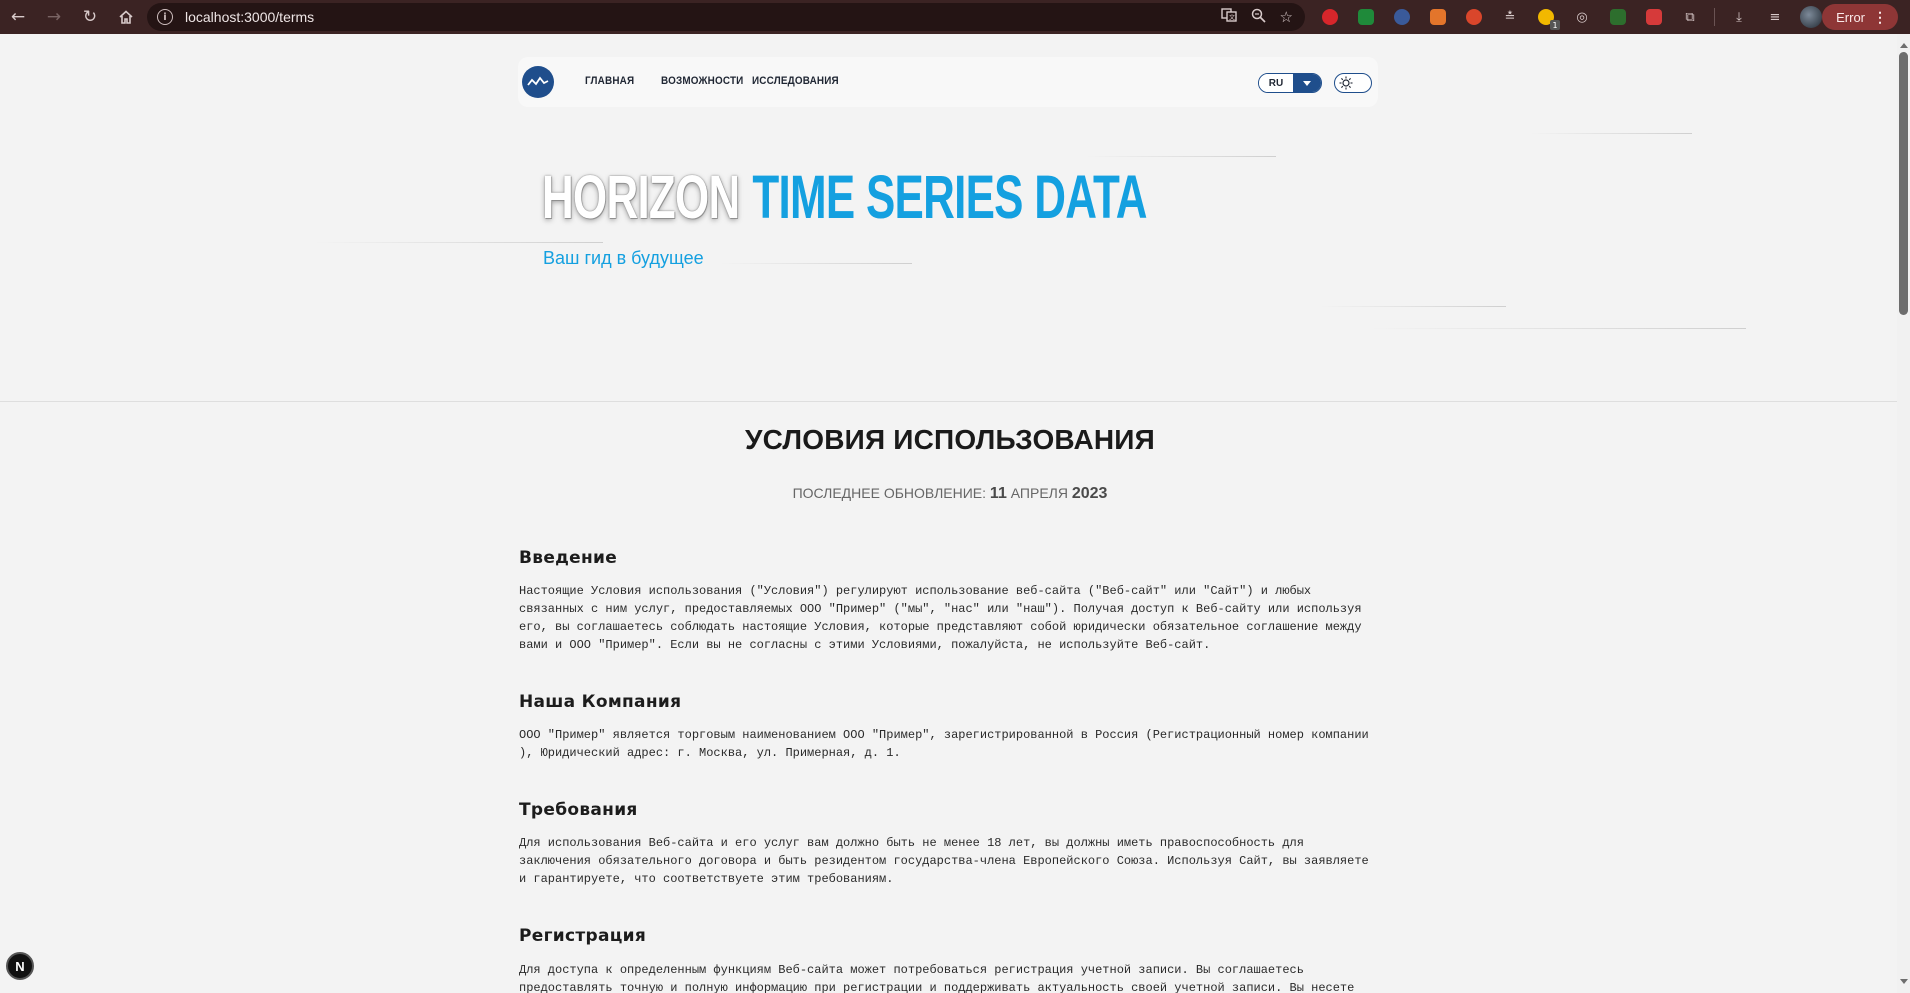  What do you see at coordinates (1775, 17) in the screenshot?
I see `reading-list-icon: ≡` at bounding box center [1775, 17].